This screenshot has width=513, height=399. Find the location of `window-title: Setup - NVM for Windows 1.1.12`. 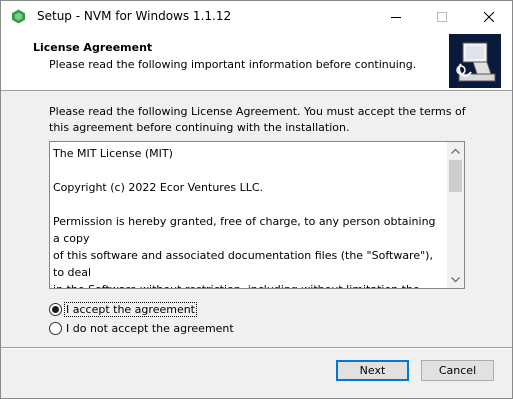

window-title: Setup - NVM for Windows 1.1.12 is located at coordinates (134, 16).